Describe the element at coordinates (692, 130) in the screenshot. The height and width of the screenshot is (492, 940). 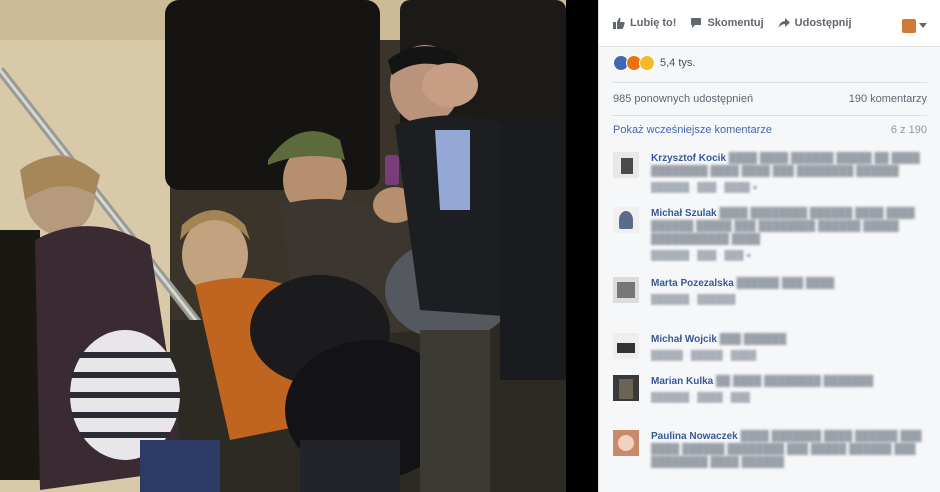
I see `show-previous-comments-link: Pokaż wcześniejsze komentarze` at that location.